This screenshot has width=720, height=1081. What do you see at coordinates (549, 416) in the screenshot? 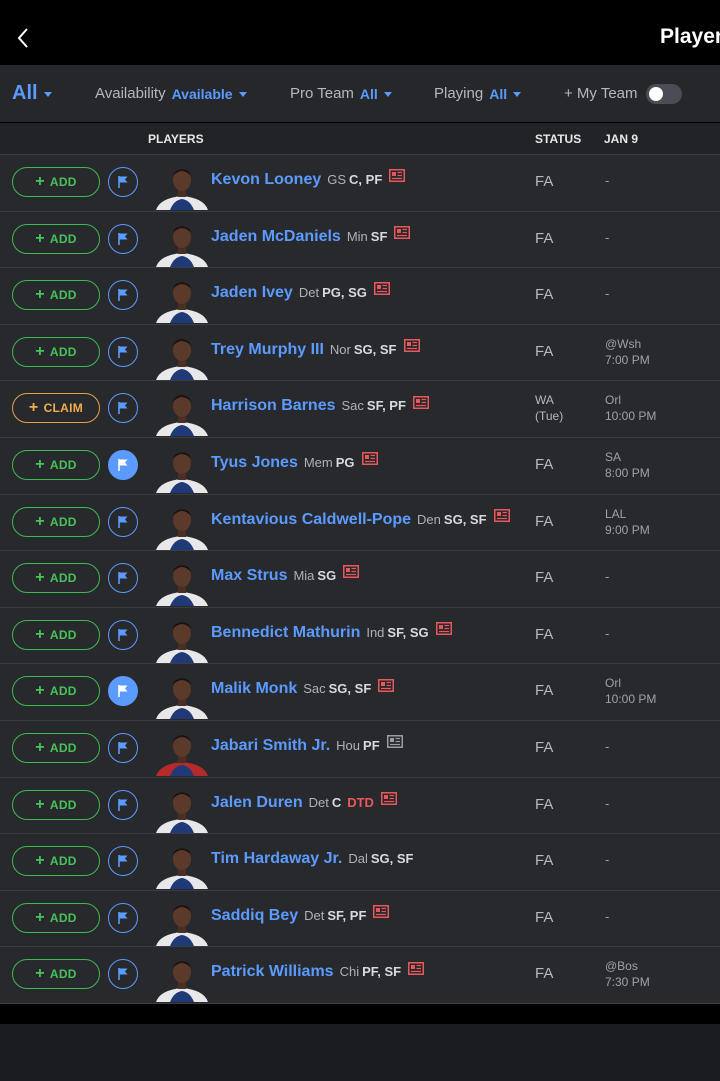
I see `status-detail: (Tue)` at bounding box center [549, 416].